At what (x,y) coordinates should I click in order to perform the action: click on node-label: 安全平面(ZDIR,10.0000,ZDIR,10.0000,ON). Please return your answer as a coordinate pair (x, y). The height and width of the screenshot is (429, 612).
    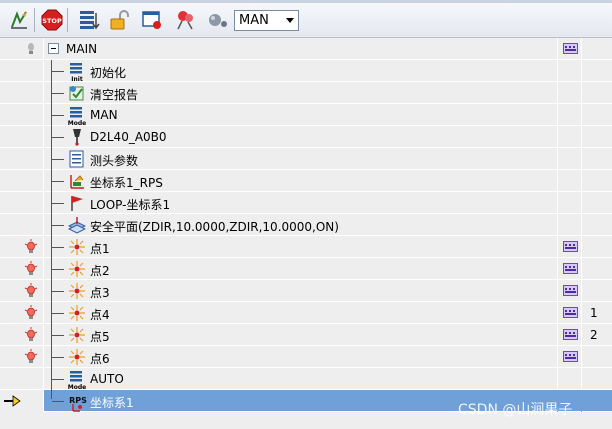
    Looking at the image, I should click on (214, 227).